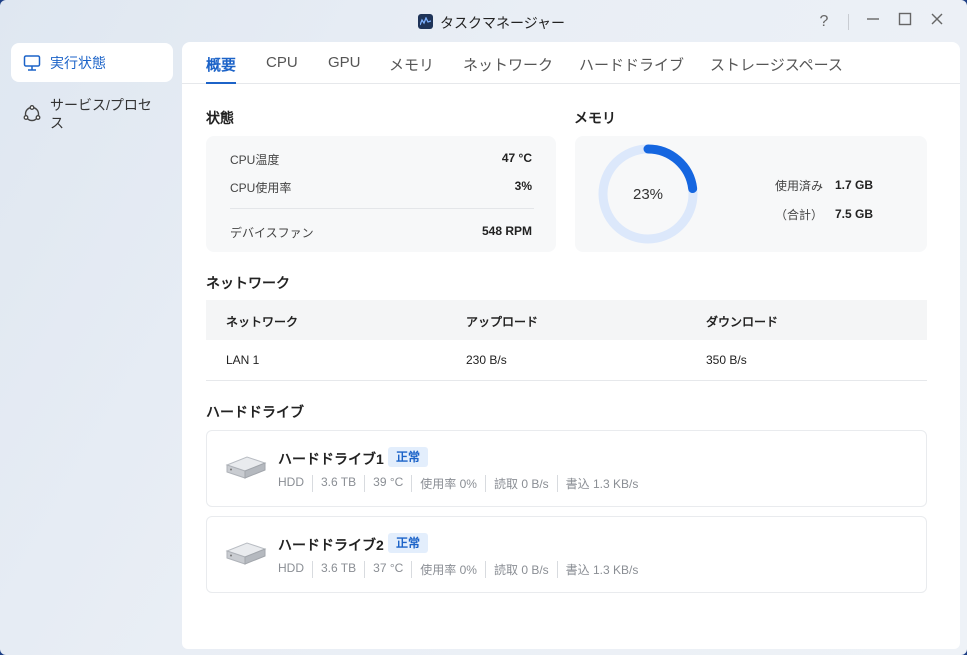  What do you see at coordinates (32, 62) in the screenshot?
I see `monitor-icon` at bounding box center [32, 62].